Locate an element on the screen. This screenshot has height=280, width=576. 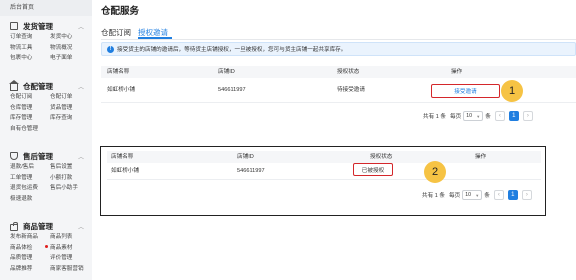
sidebar-item: 发布新商品 is located at coordinates (30, 237).